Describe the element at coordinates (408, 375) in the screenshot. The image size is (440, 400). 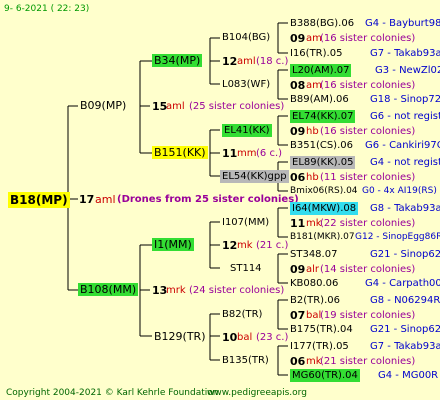
I see `gen3-loc-23: G4 - MG00R` at that location.